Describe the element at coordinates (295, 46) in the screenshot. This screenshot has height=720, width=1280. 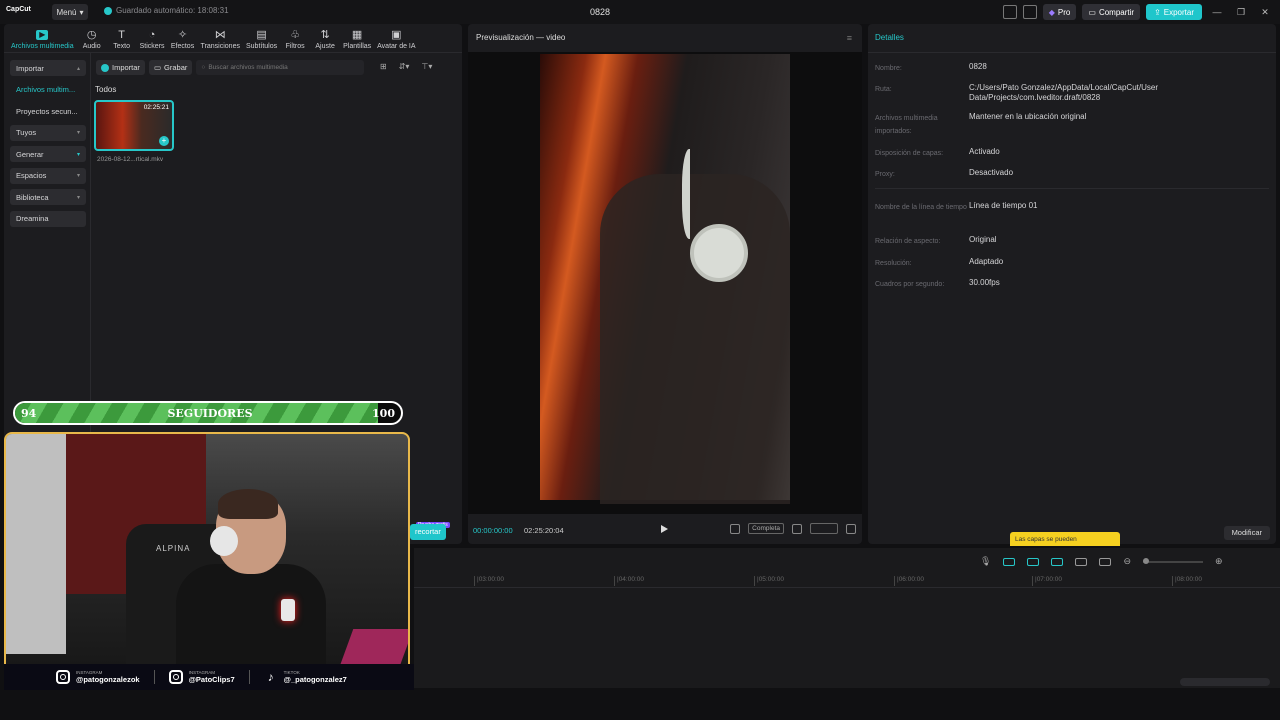
I see `tab-label: Filtros` at that location.